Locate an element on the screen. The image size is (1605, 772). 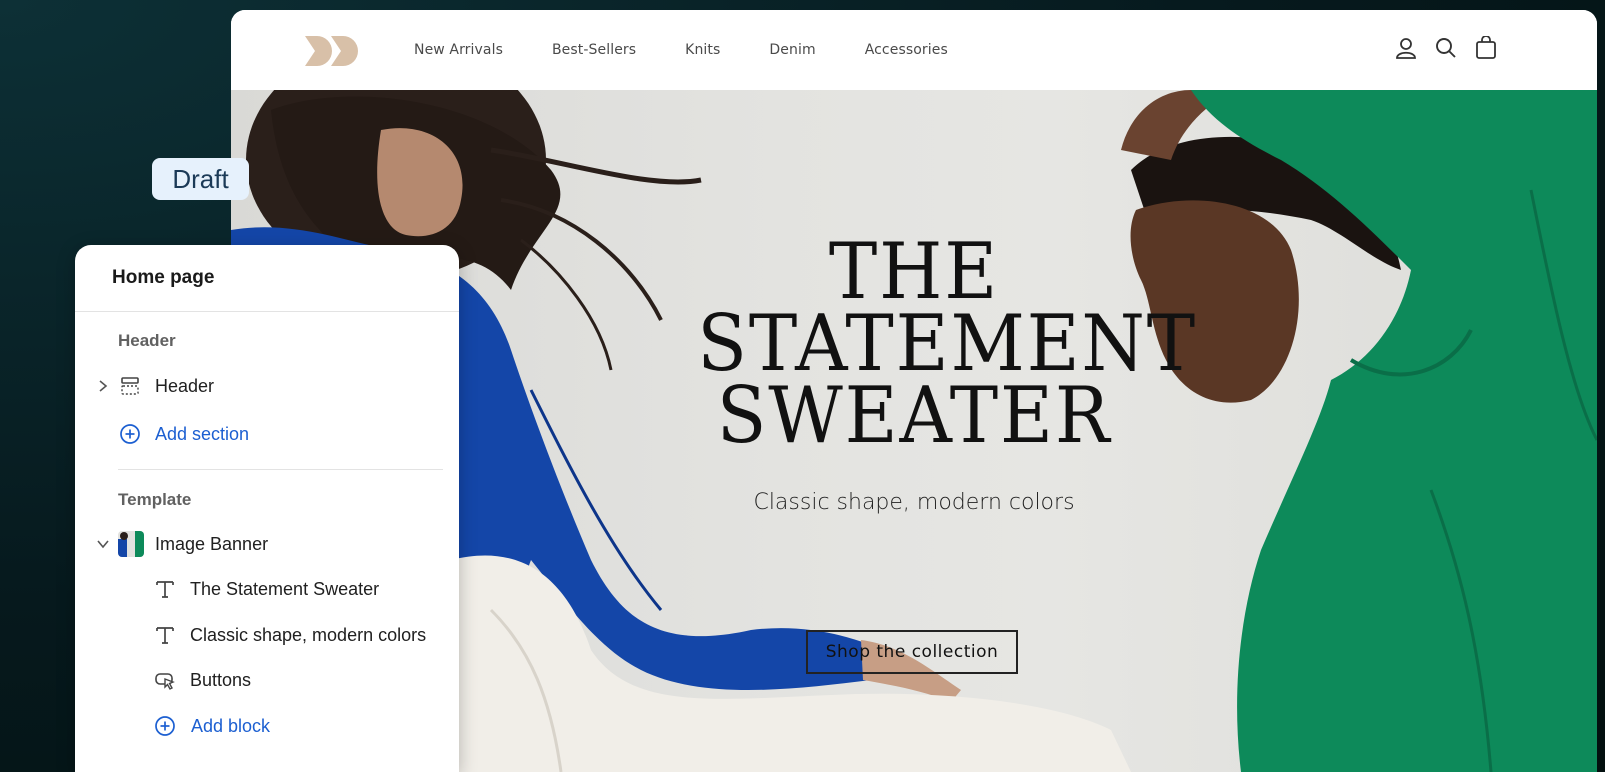
search-icon is located at coordinates (1446, 48).